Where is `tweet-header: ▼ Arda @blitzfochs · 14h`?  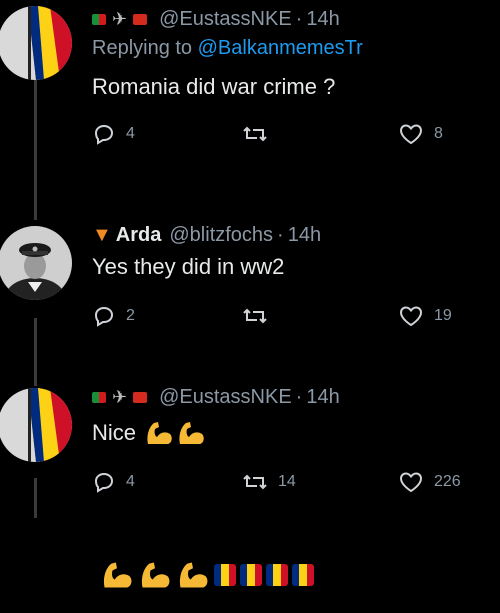
tweet-header: ▼ Arda @blitzfochs · 14h is located at coordinates (291, 235).